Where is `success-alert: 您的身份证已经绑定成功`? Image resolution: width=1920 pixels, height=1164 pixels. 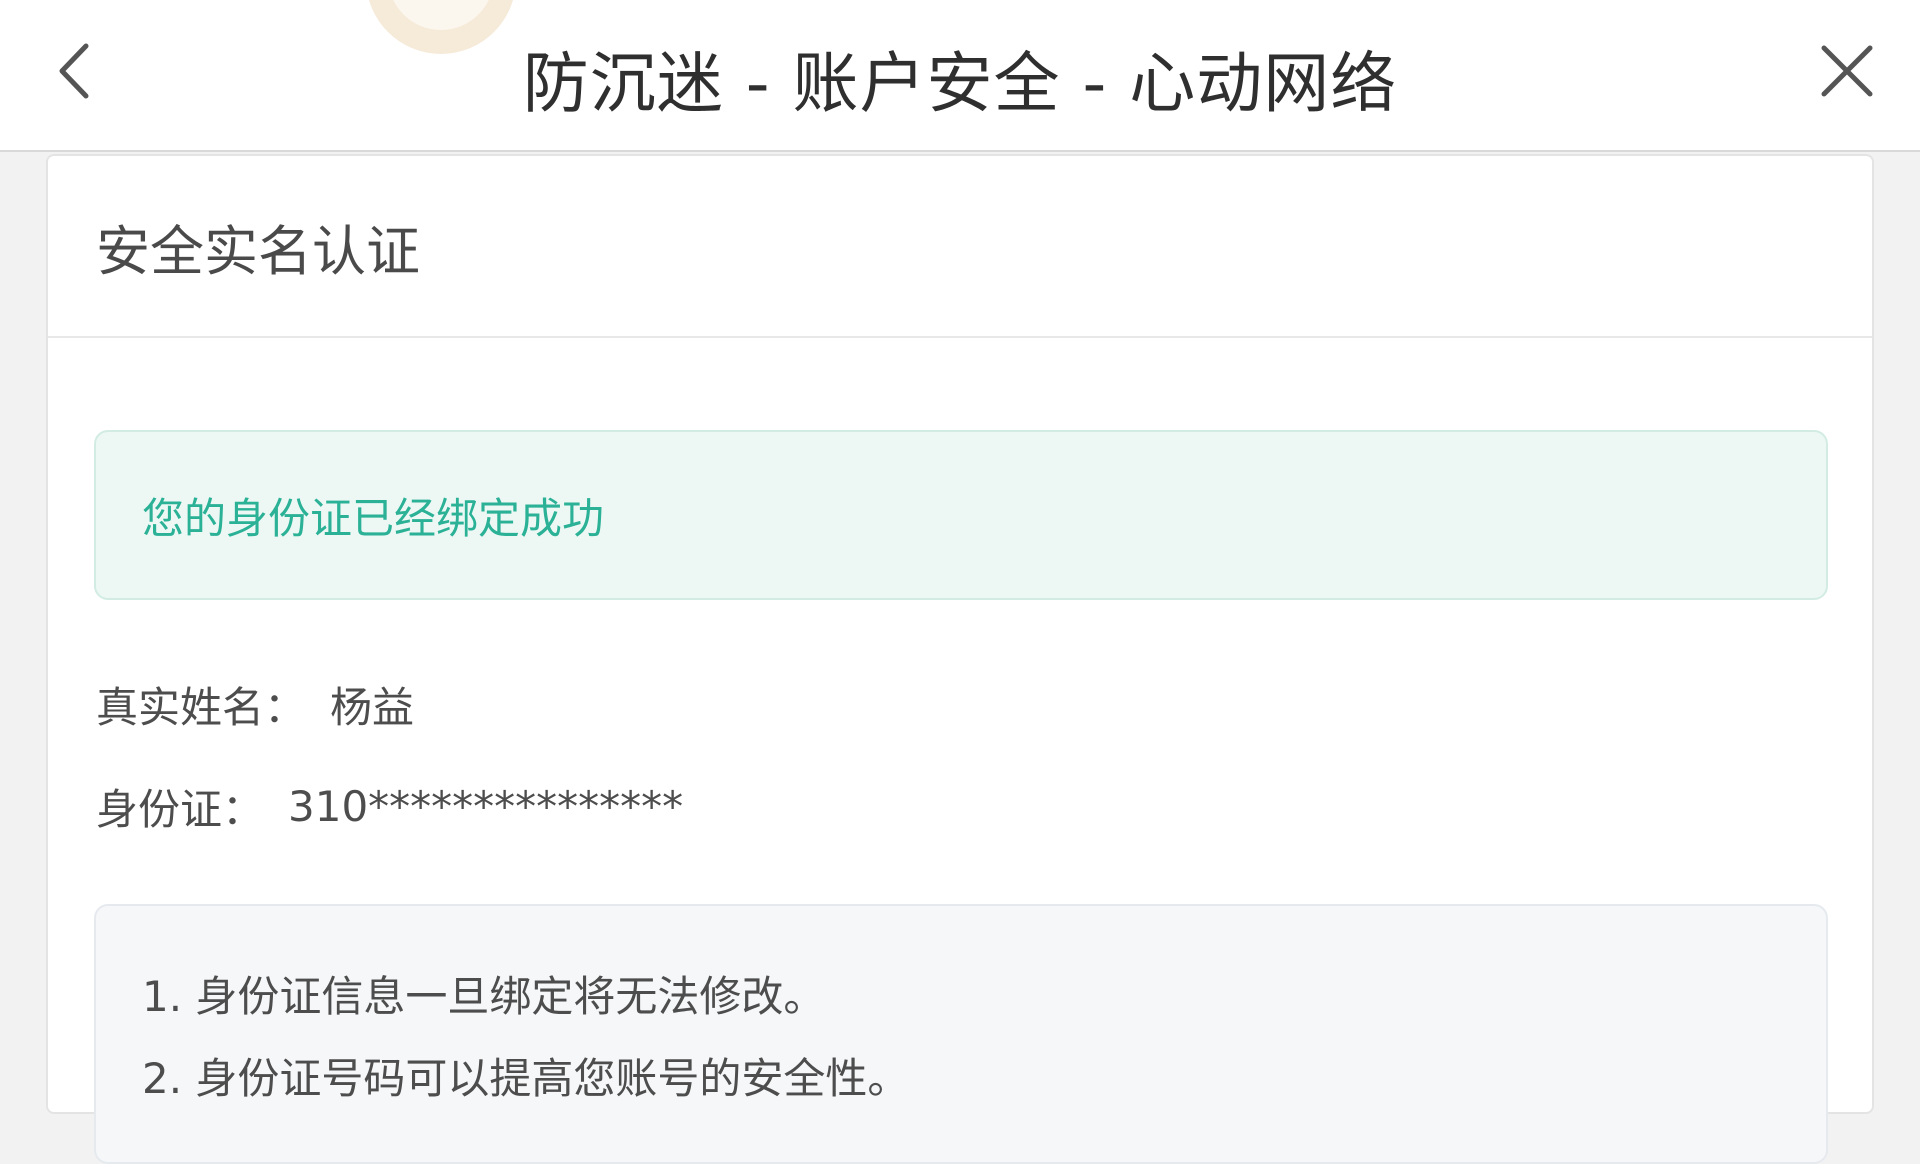 success-alert: 您的身份证已经绑定成功 is located at coordinates (961, 515).